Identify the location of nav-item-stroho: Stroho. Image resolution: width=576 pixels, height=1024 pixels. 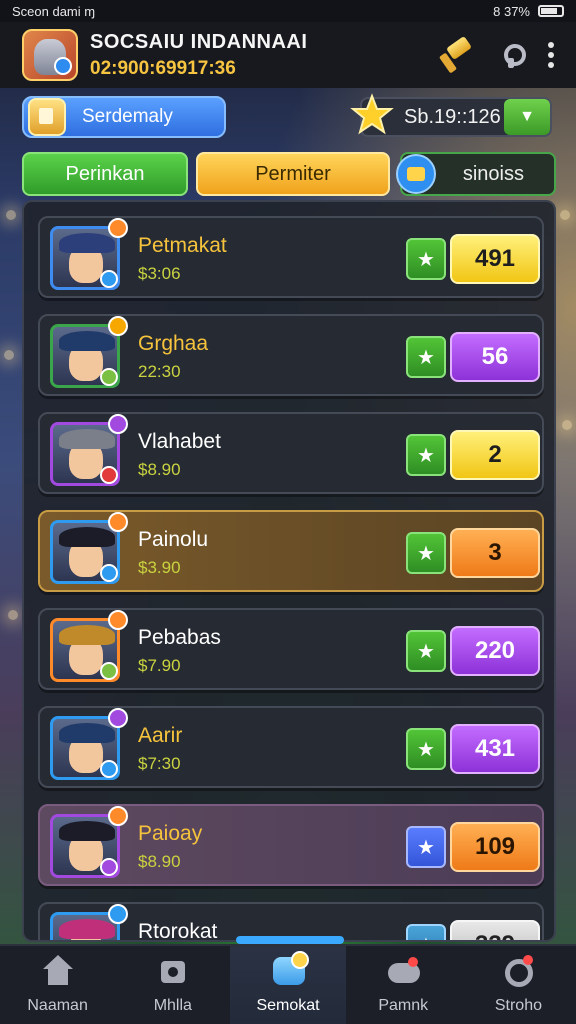
(518, 985).